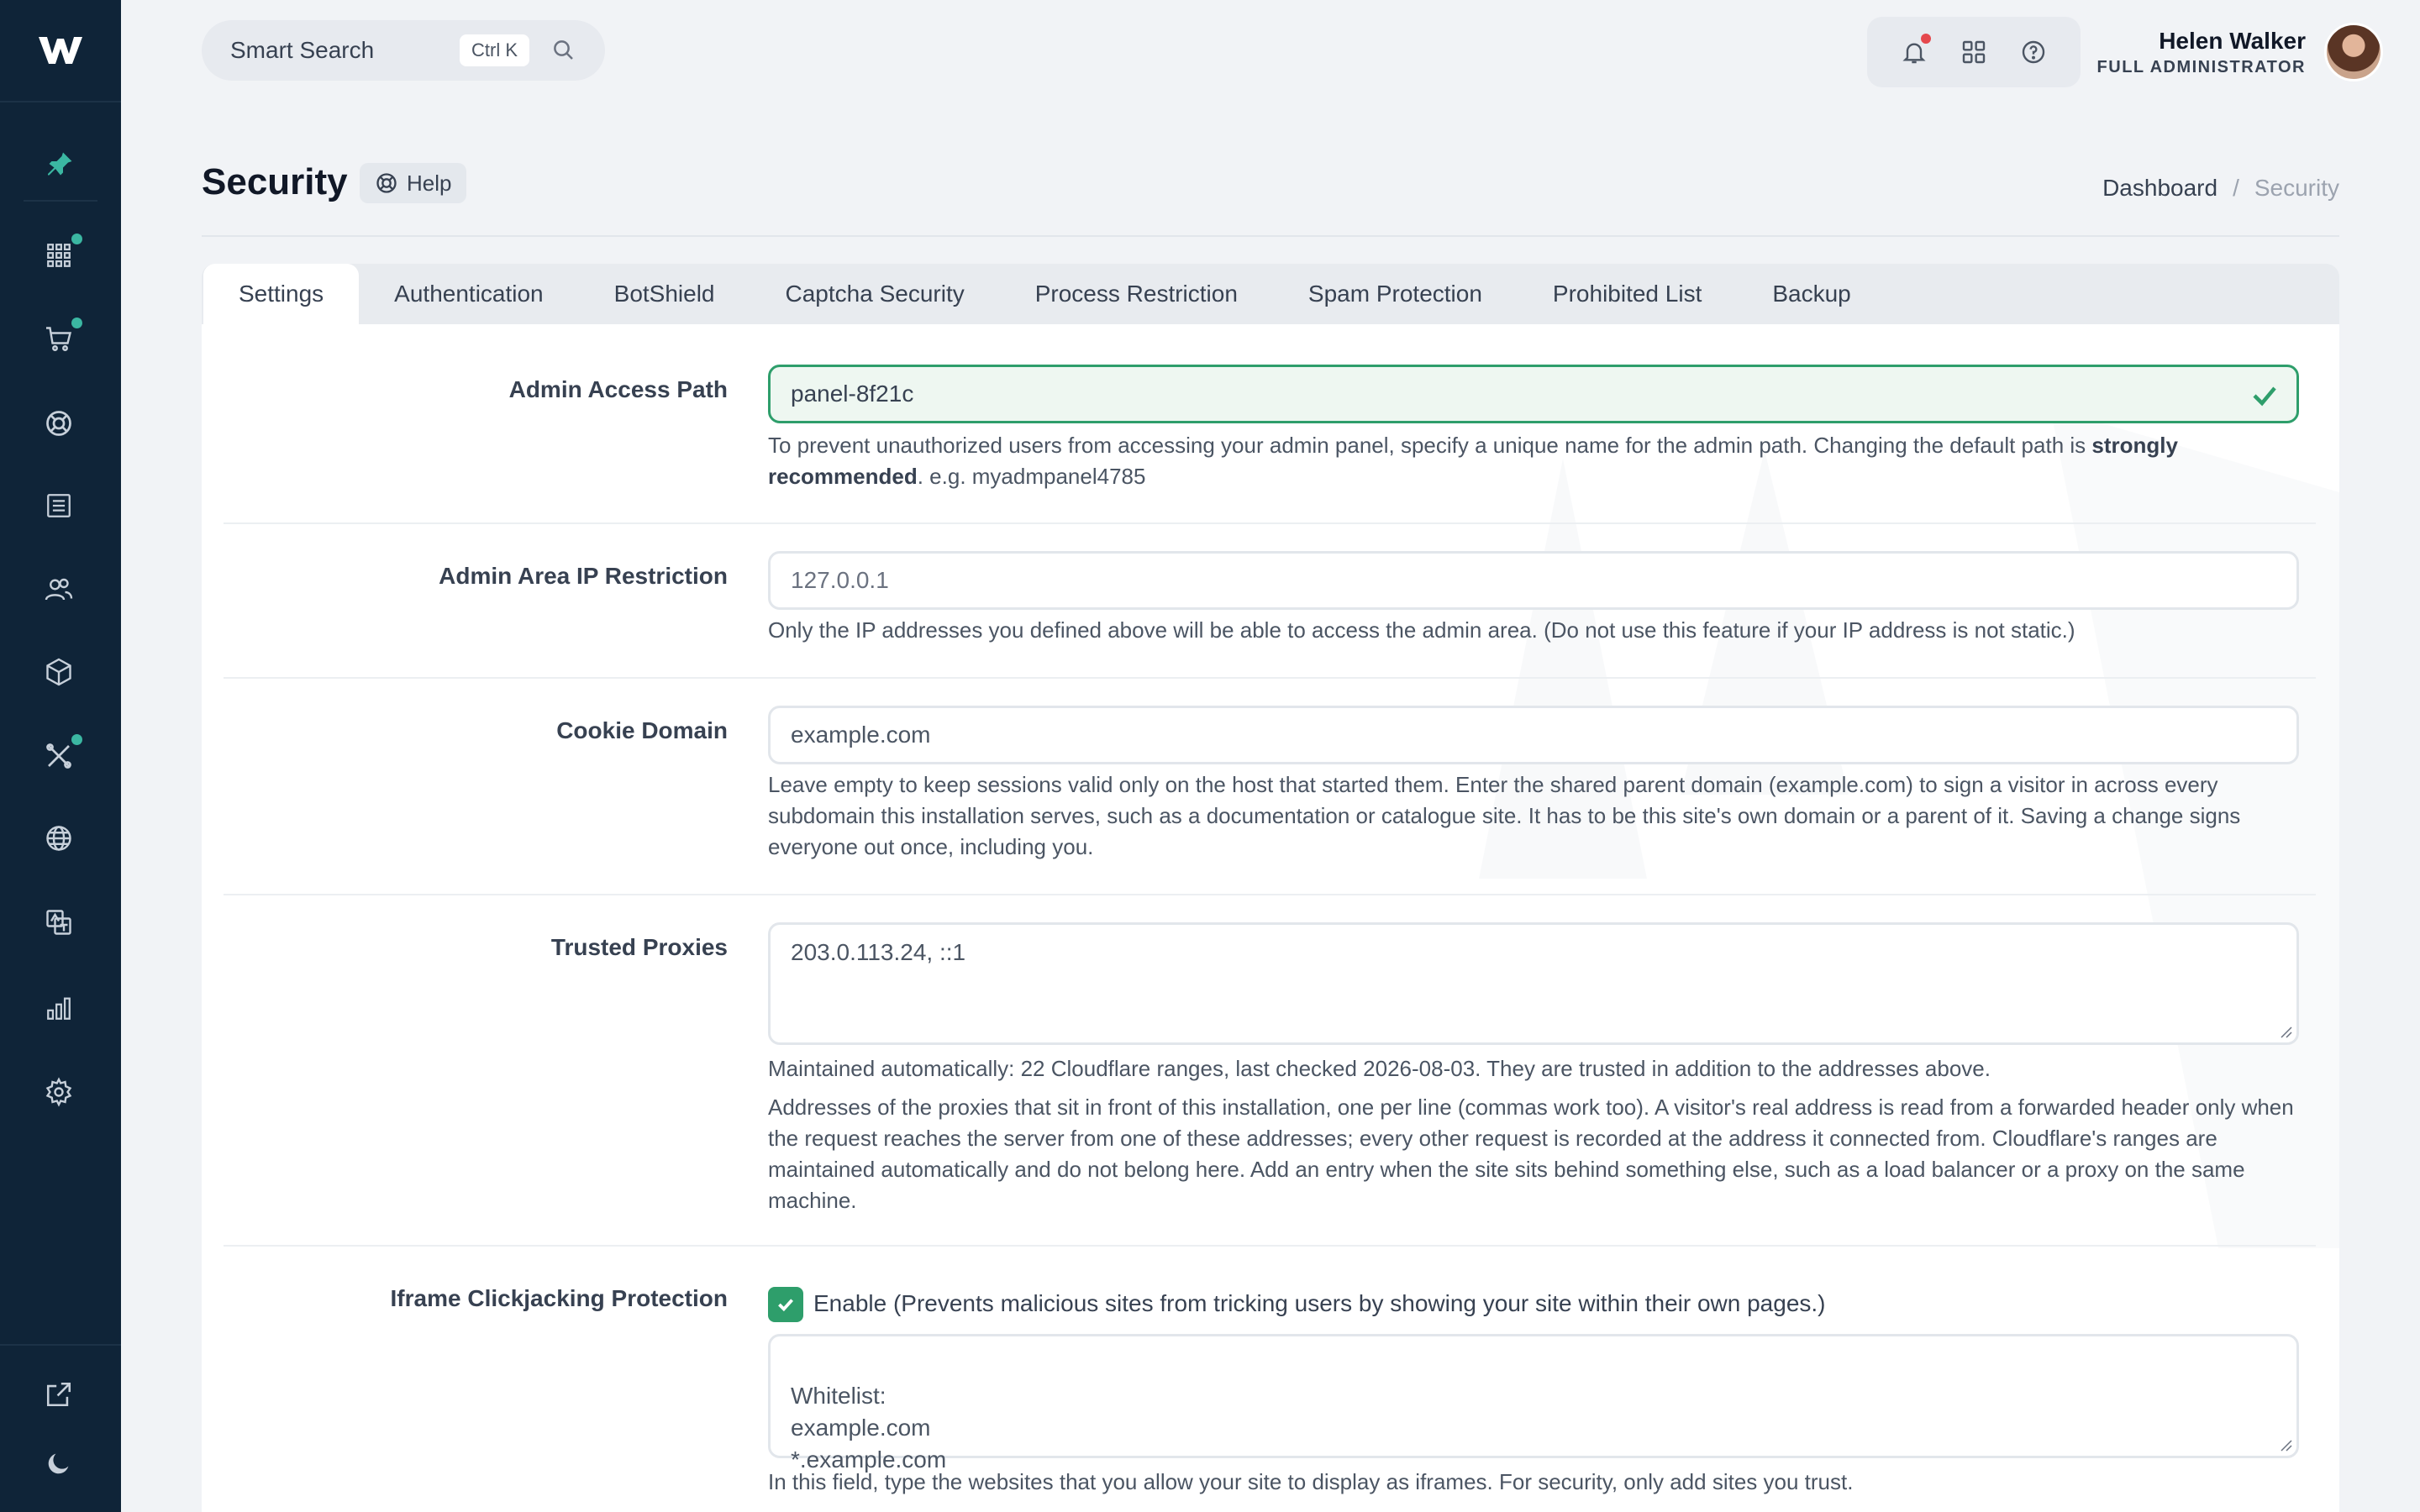 The width and height of the screenshot is (2420, 1512). I want to click on user-info: Helen Walker FULL ADMINISTRATOR, so click(2202, 52).